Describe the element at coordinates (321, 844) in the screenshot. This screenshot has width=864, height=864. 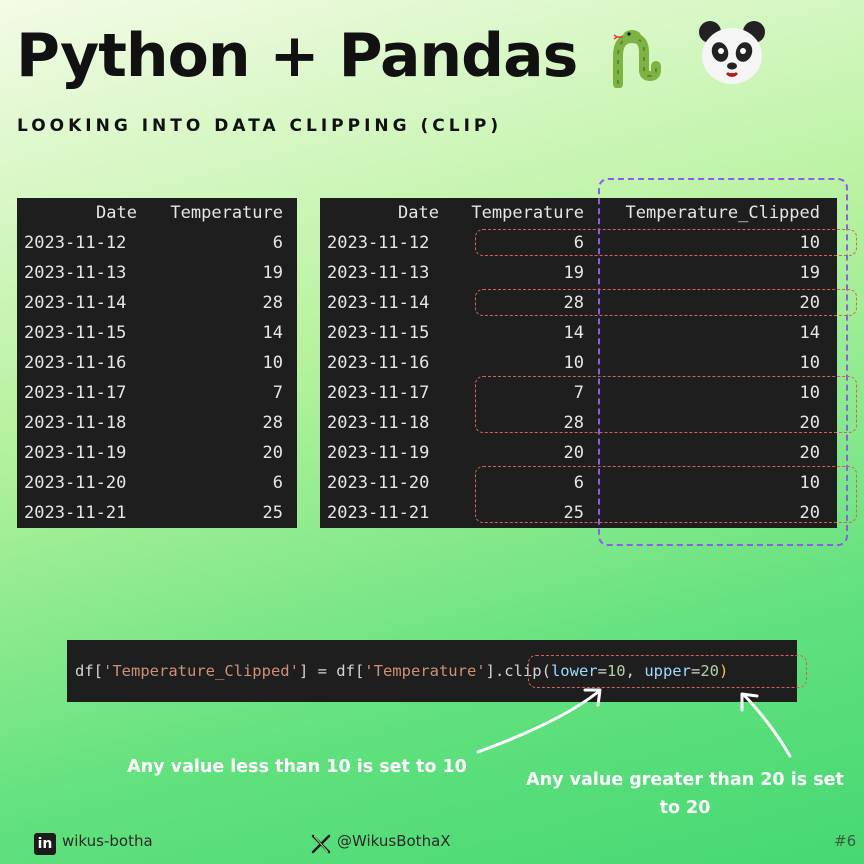
I see `x-icon` at that location.